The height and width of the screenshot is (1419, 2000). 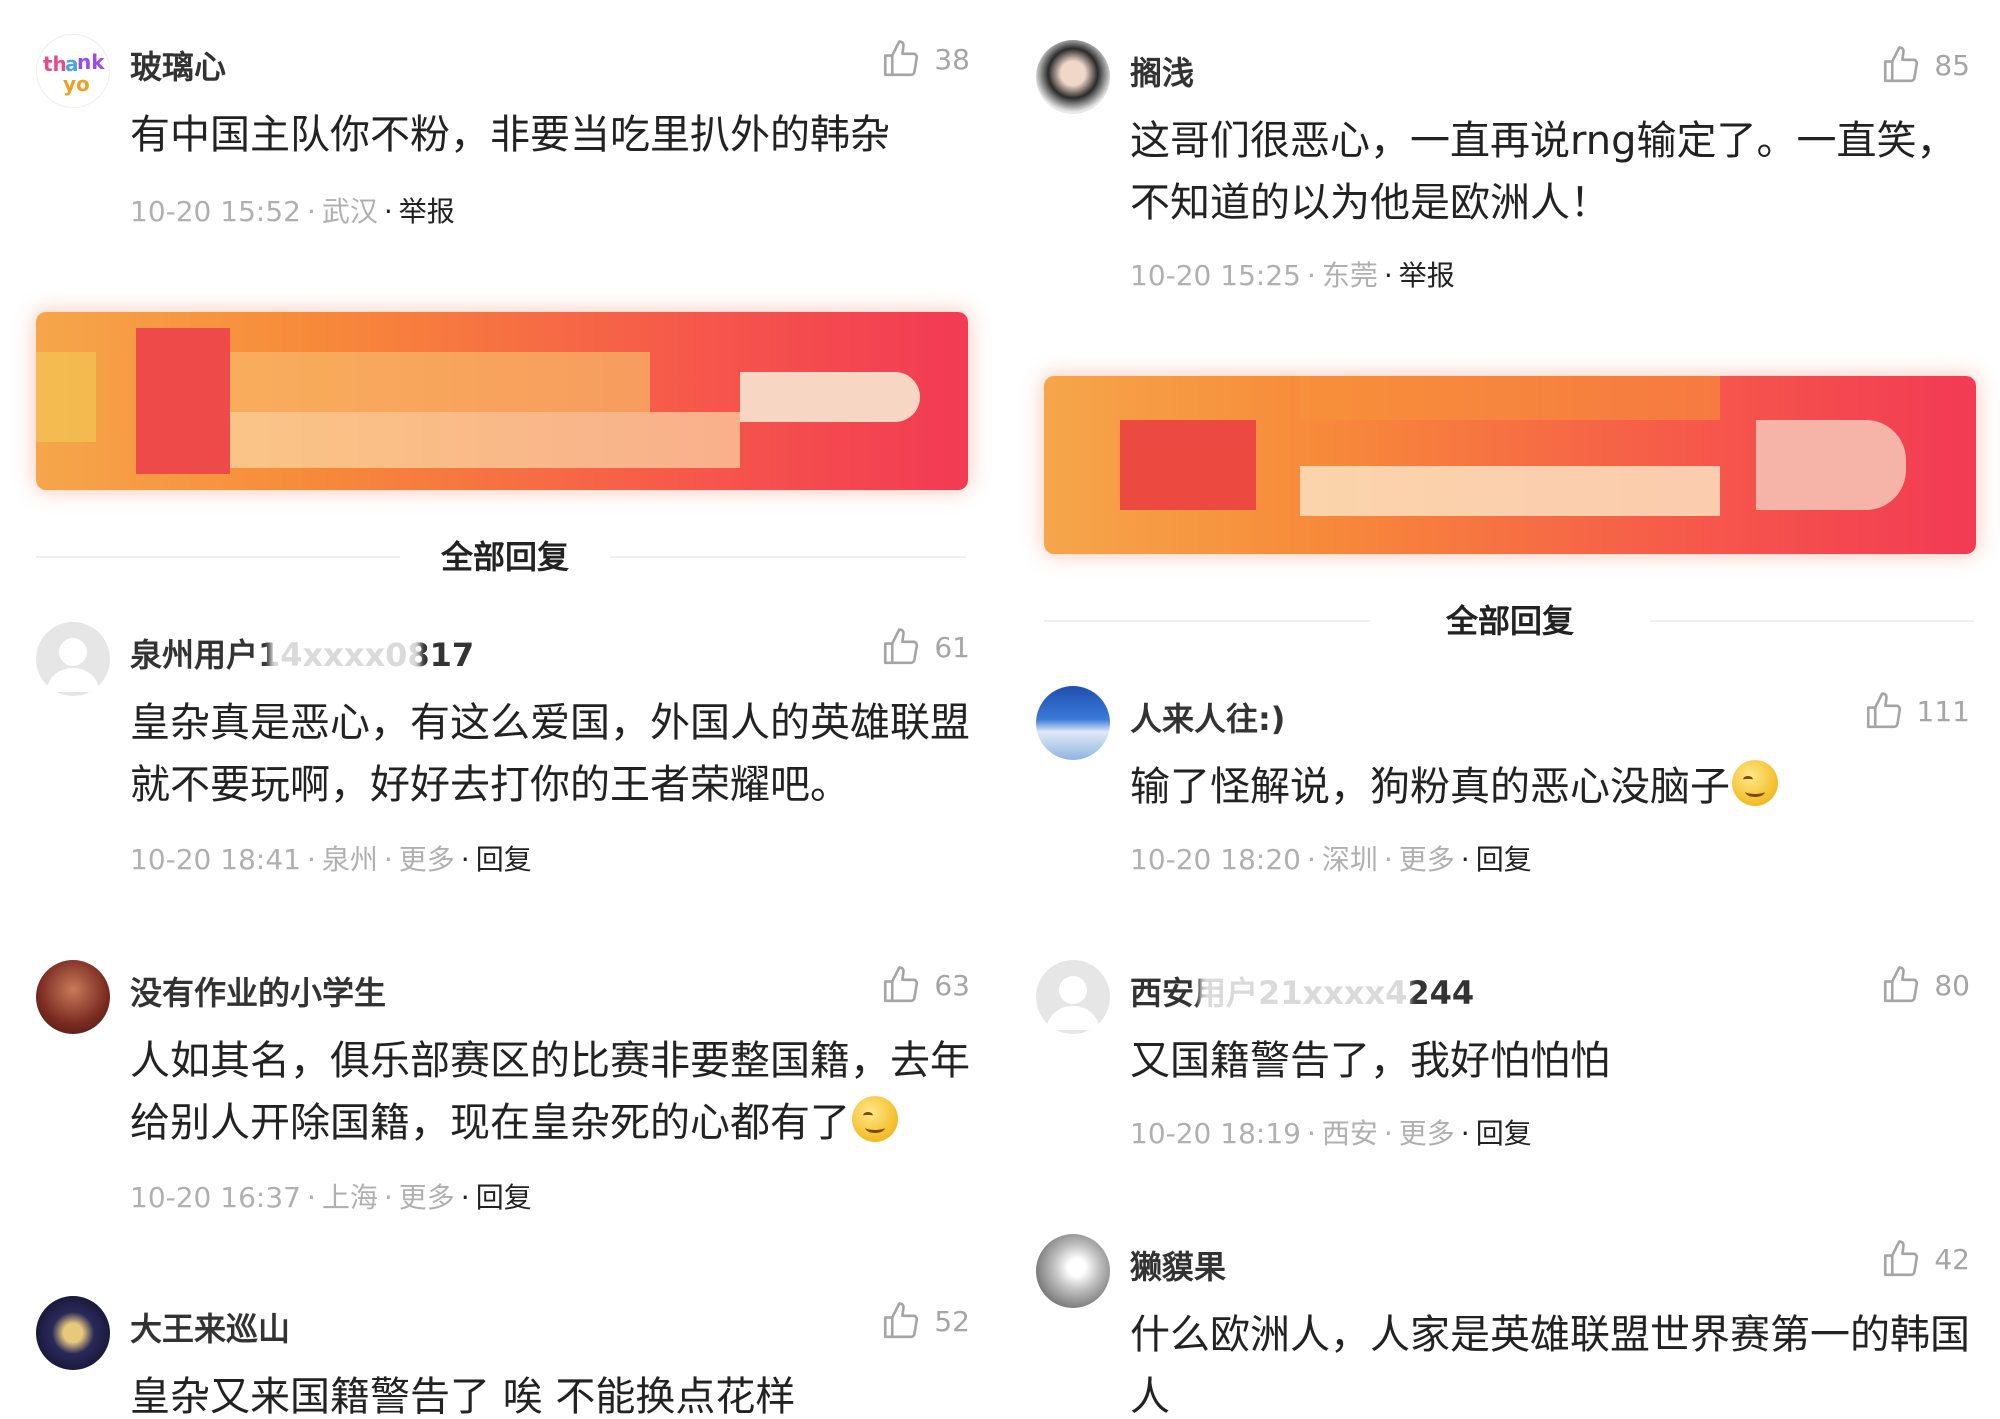 What do you see at coordinates (550, 754) in the screenshot?
I see `comment-text: 皇杂真是恶心，有这么爱国，外国人的英雄联盟就不要玩啊，好好去打你的王者荣耀吧。` at bounding box center [550, 754].